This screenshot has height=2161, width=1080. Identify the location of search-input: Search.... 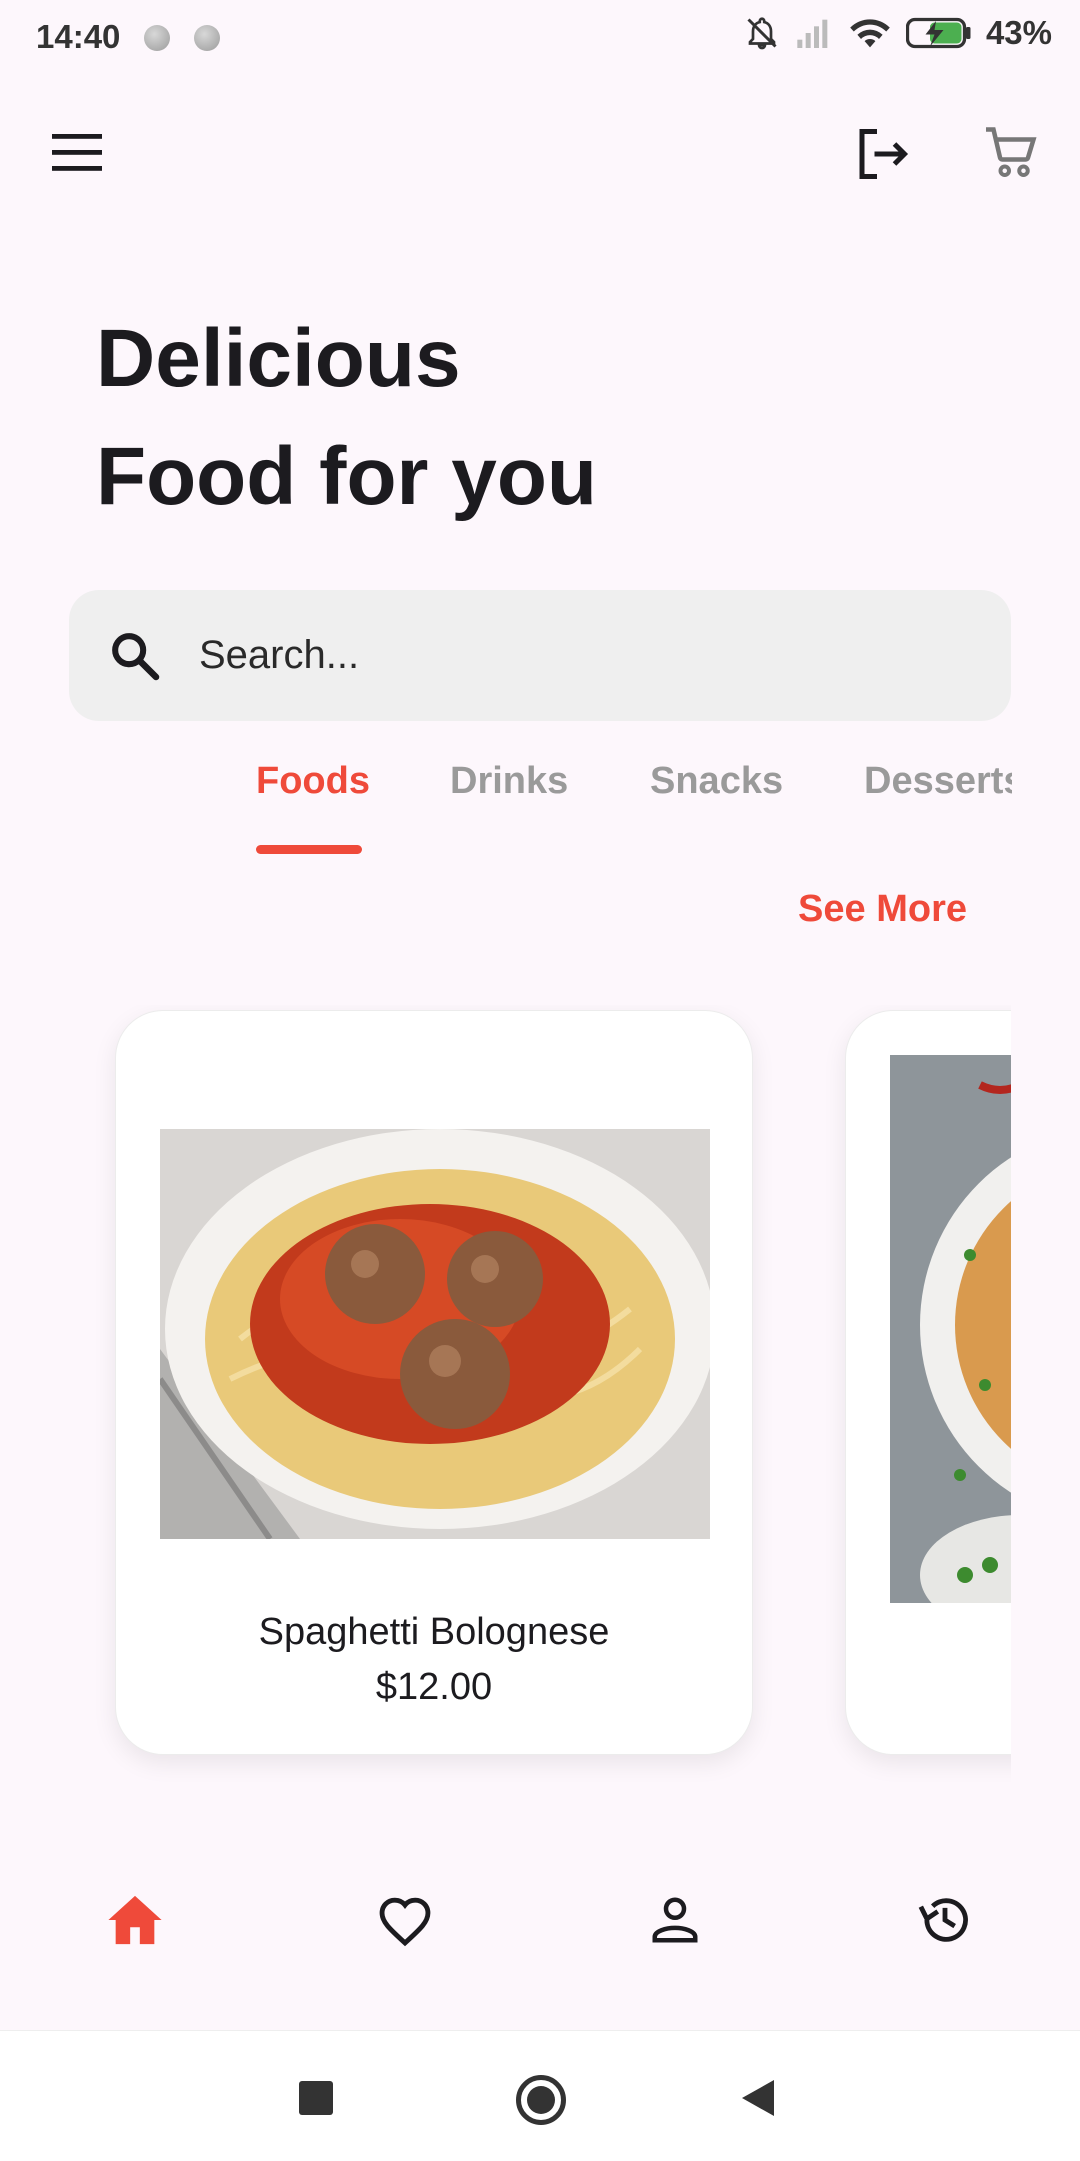
(540, 655).